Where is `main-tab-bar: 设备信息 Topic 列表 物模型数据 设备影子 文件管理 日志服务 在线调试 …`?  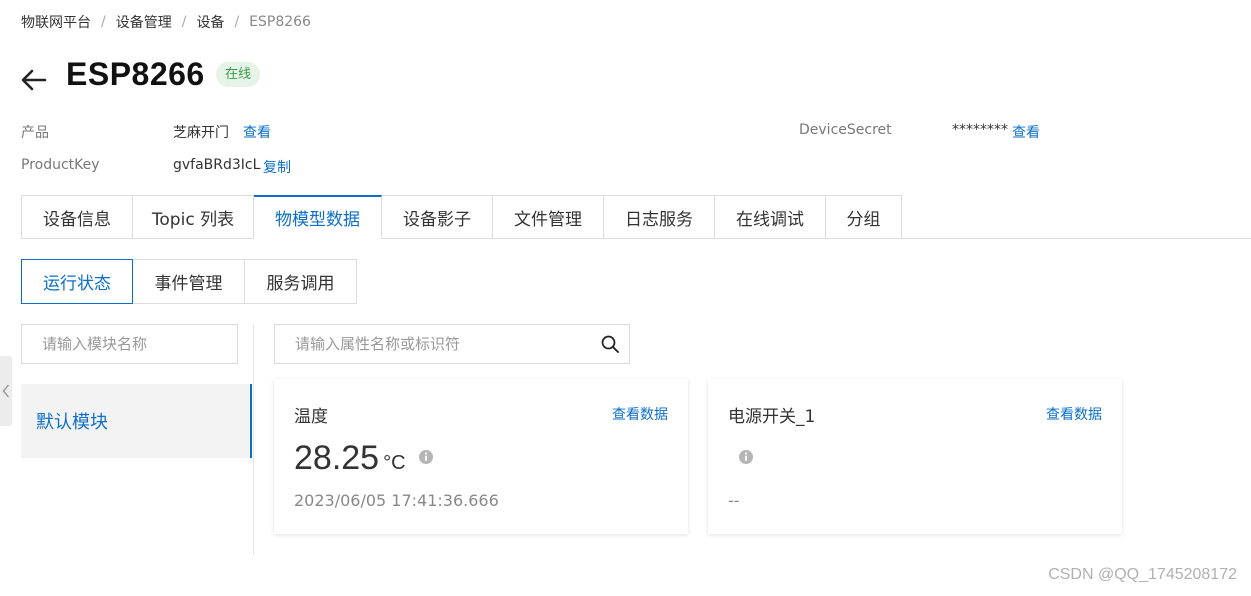
main-tab-bar: 设备信息 Topic 列表 物模型数据 设备影子 文件管理 日志服务 在线调试 … is located at coordinates (461, 217).